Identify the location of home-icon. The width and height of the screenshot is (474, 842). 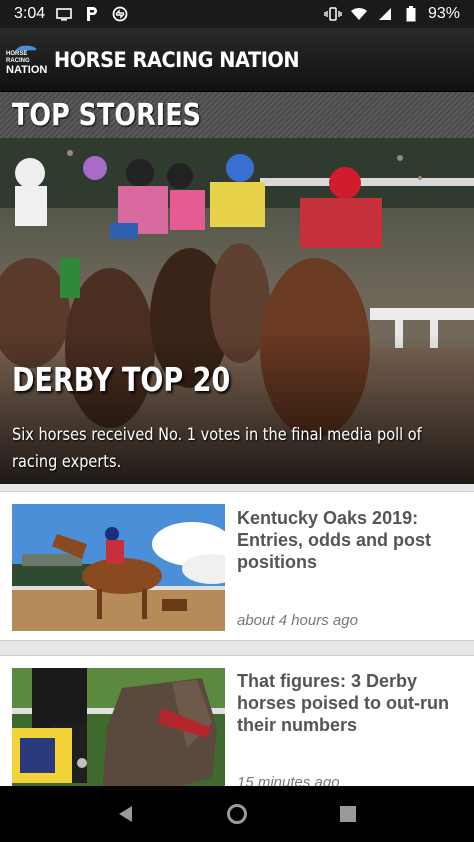
(236, 814).